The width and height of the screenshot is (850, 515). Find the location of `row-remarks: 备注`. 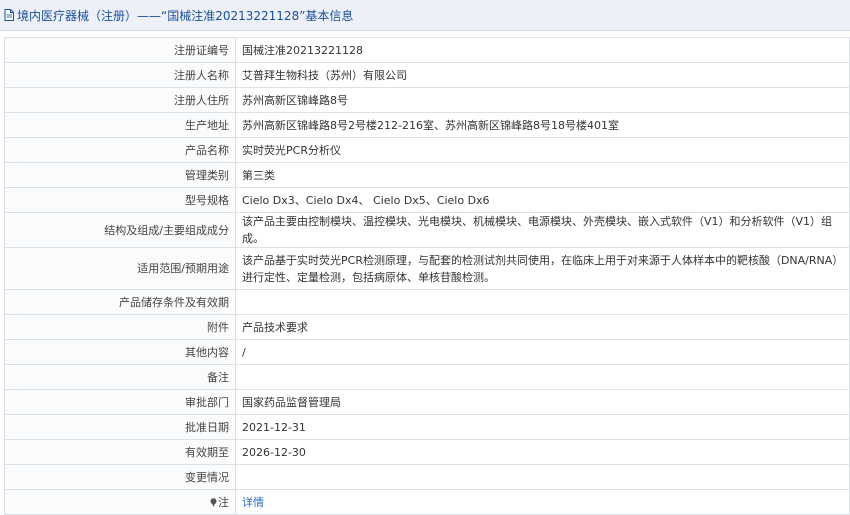

row-remarks: 备注 is located at coordinates (427, 377).